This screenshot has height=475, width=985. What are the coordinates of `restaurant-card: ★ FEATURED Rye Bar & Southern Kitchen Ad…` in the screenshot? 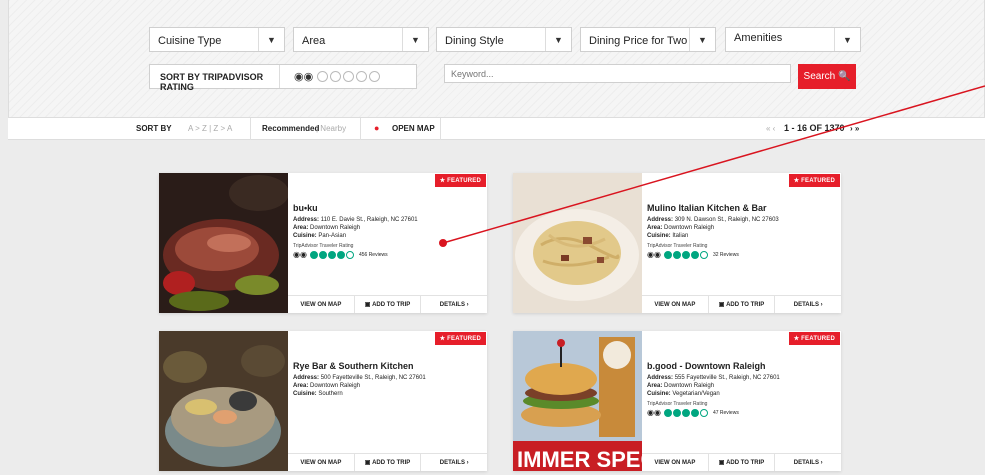 It's located at (323, 401).